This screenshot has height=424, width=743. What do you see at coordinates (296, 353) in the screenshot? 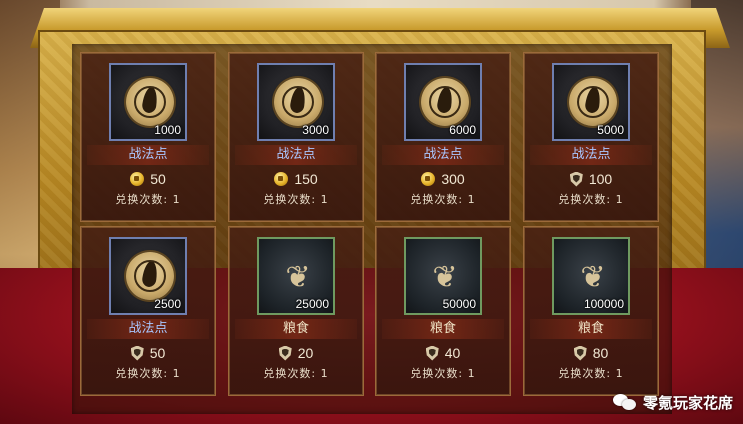
I see `item-price: 20` at bounding box center [296, 353].